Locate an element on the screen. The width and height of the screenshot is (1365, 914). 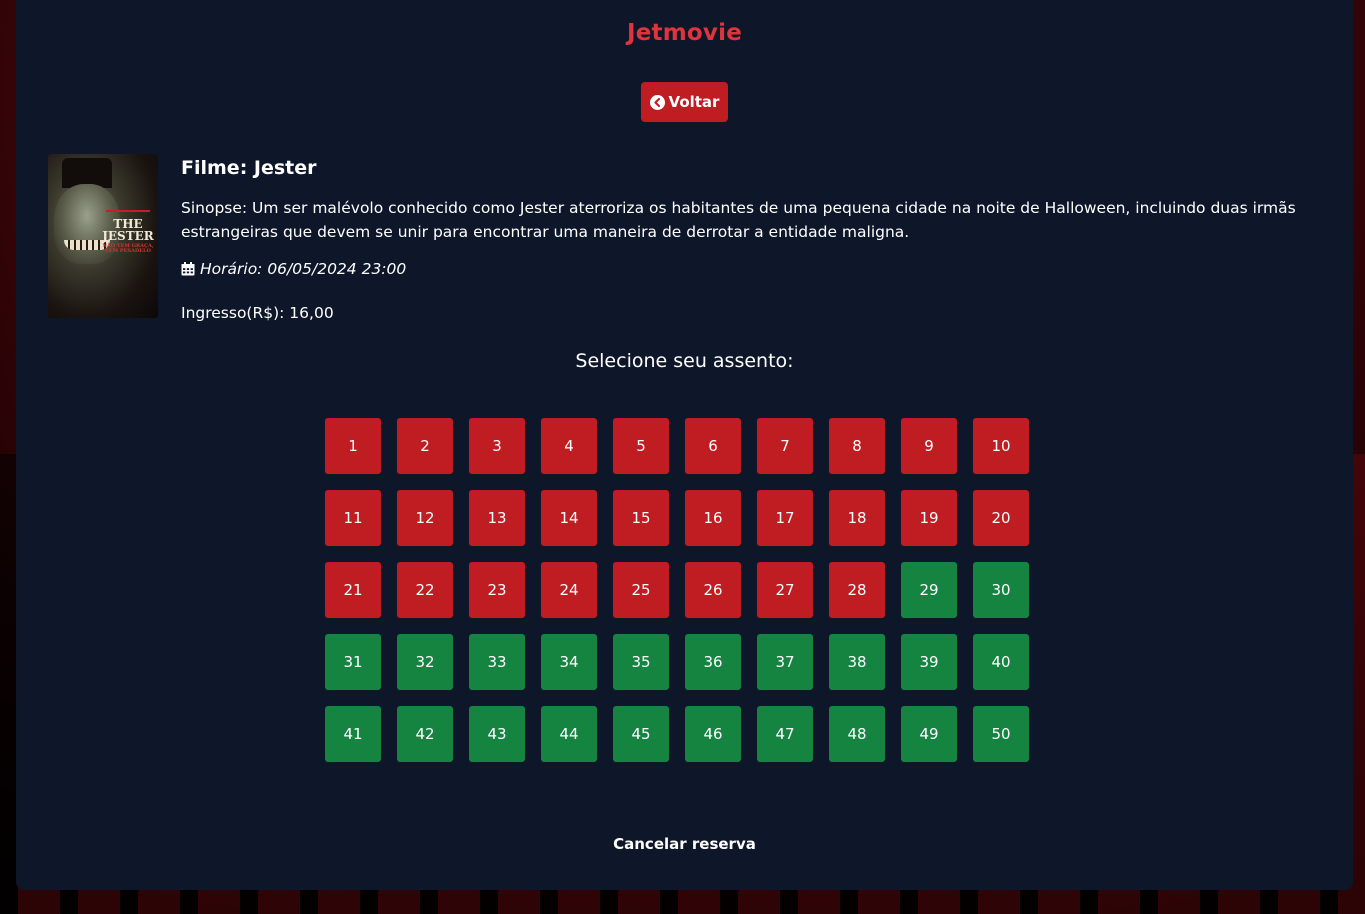
seat-16: 16 is located at coordinates (713, 518).